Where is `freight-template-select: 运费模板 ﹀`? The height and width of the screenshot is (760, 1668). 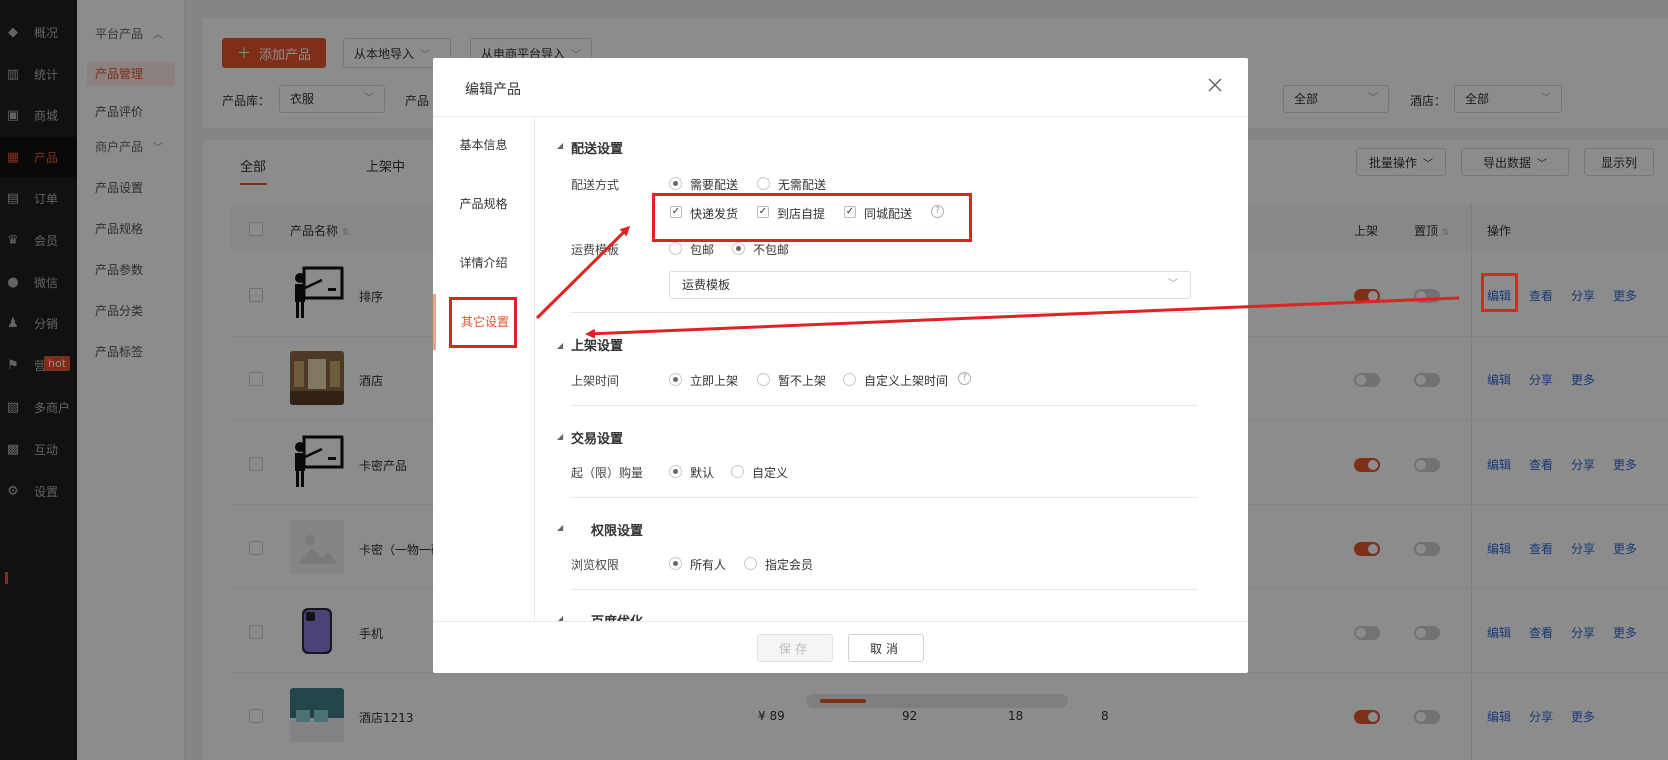
freight-template-select: 运费模板 ﹀ is located at coordinates (930, 285).